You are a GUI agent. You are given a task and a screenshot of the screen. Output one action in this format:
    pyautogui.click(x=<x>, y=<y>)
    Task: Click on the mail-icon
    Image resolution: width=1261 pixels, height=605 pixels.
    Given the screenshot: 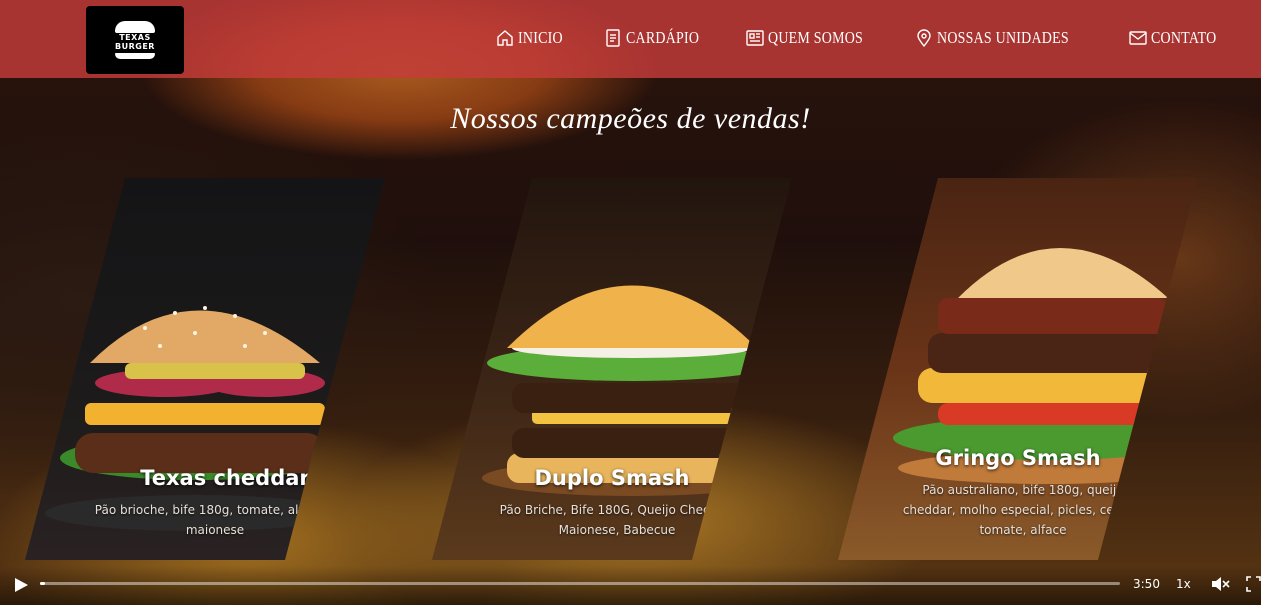 What is the action you would take?
    pyautogui.click(x=1138, y=38)
    